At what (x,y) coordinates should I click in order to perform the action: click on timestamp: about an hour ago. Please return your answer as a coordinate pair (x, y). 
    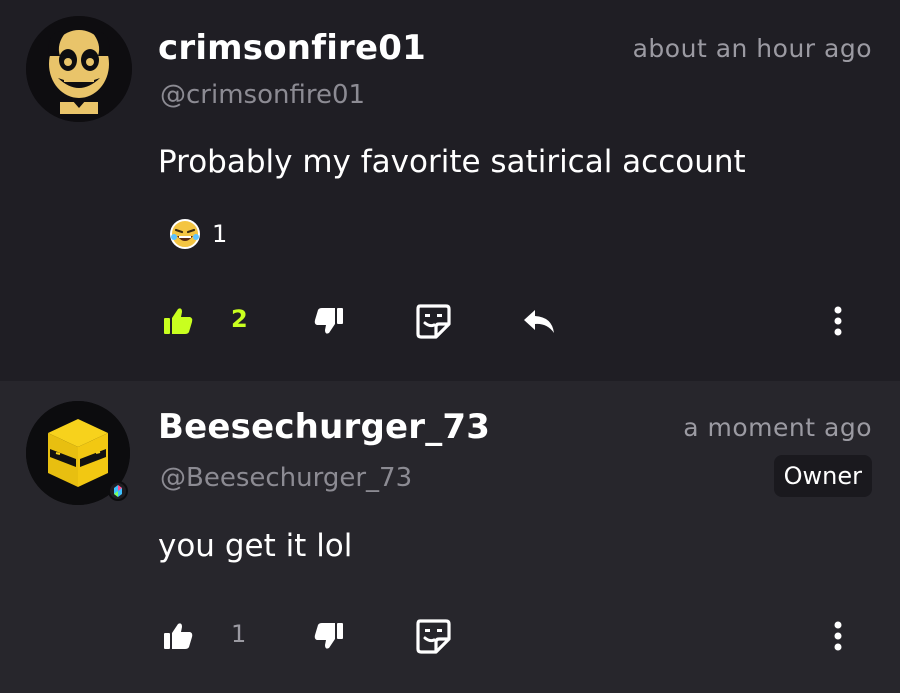
    Looking at the image, I should click on (752, 48).